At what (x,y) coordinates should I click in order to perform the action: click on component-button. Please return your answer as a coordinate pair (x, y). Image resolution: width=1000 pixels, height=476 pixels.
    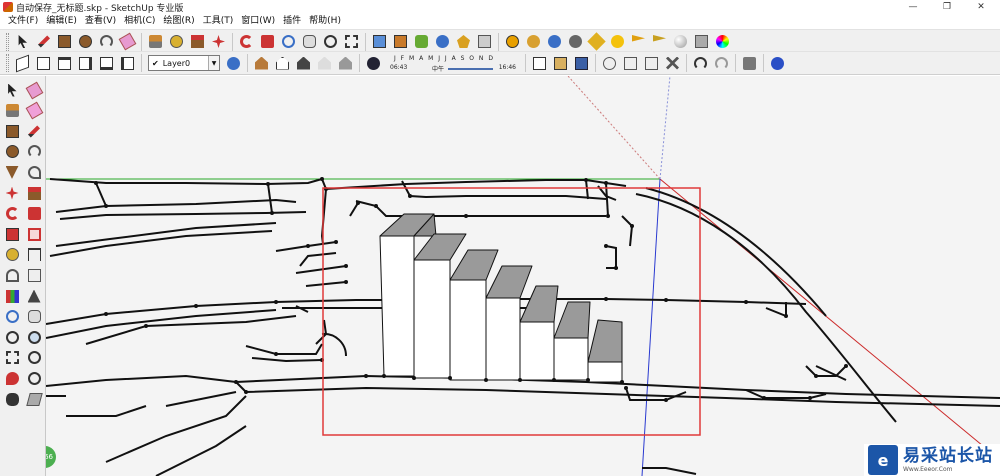
    Looking at the image, I should click on (442, 41).